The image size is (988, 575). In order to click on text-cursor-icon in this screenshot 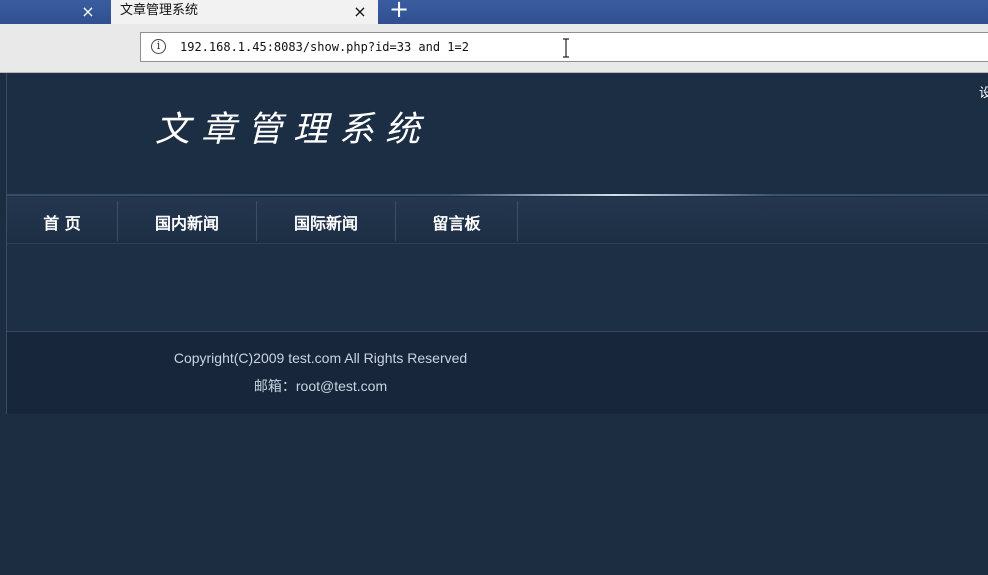, I will do `click(566, 48)`.